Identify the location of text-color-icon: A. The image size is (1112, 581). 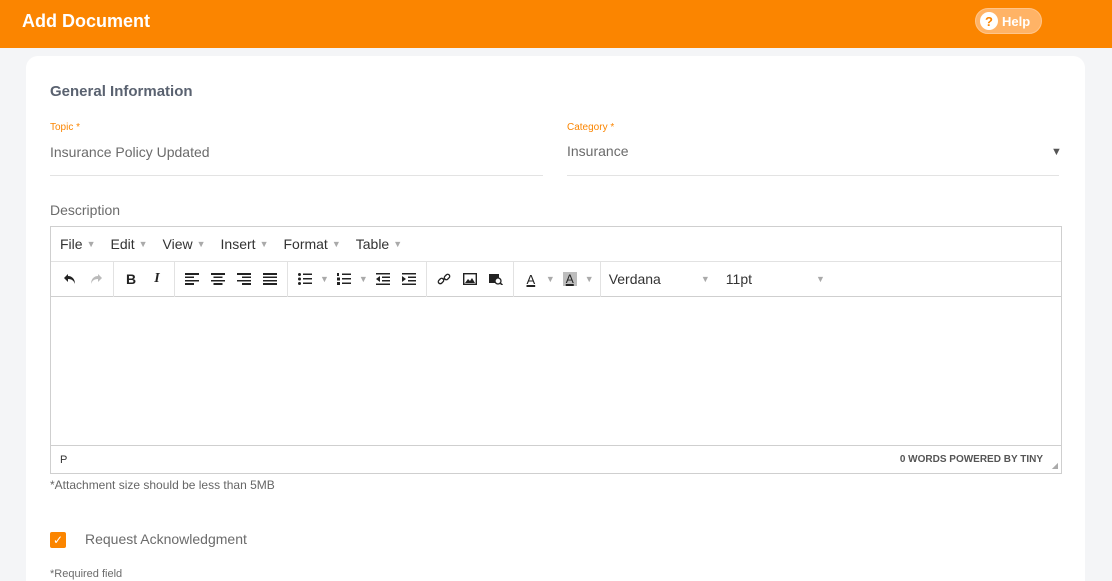
(531, 279).